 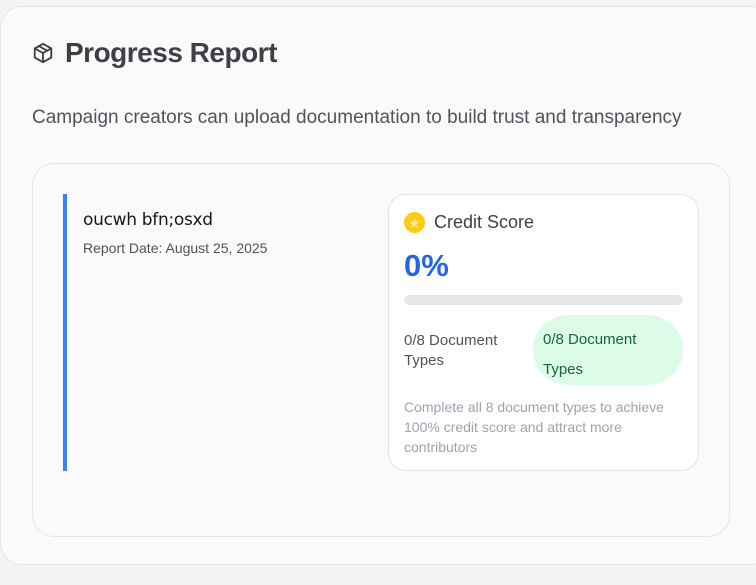 What do you see at coordinates (543, 300) in the screenshot?
I see `credit-score-progress-bar` at bounding box center [543, 300].